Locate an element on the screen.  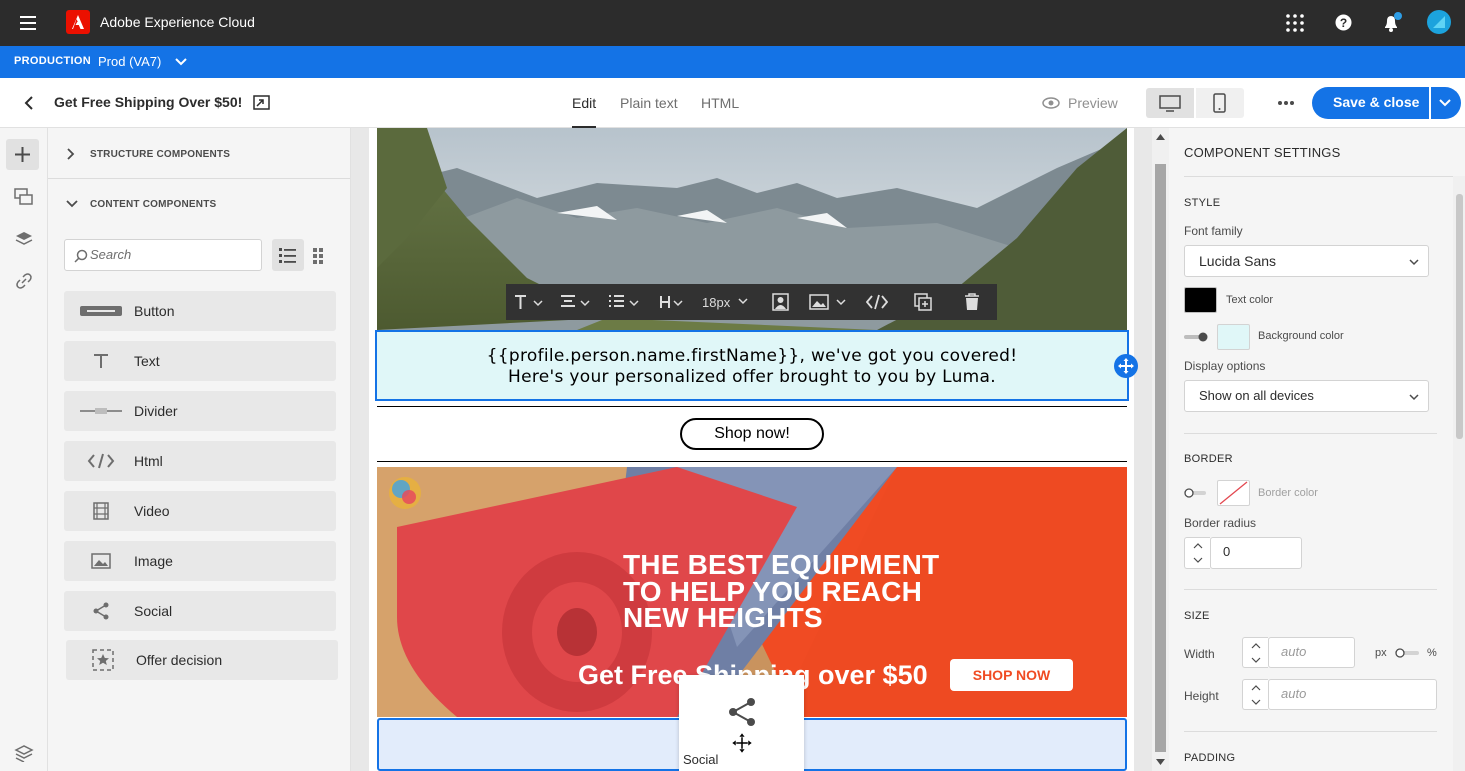
align-icon is located at coordinates (576, 302).